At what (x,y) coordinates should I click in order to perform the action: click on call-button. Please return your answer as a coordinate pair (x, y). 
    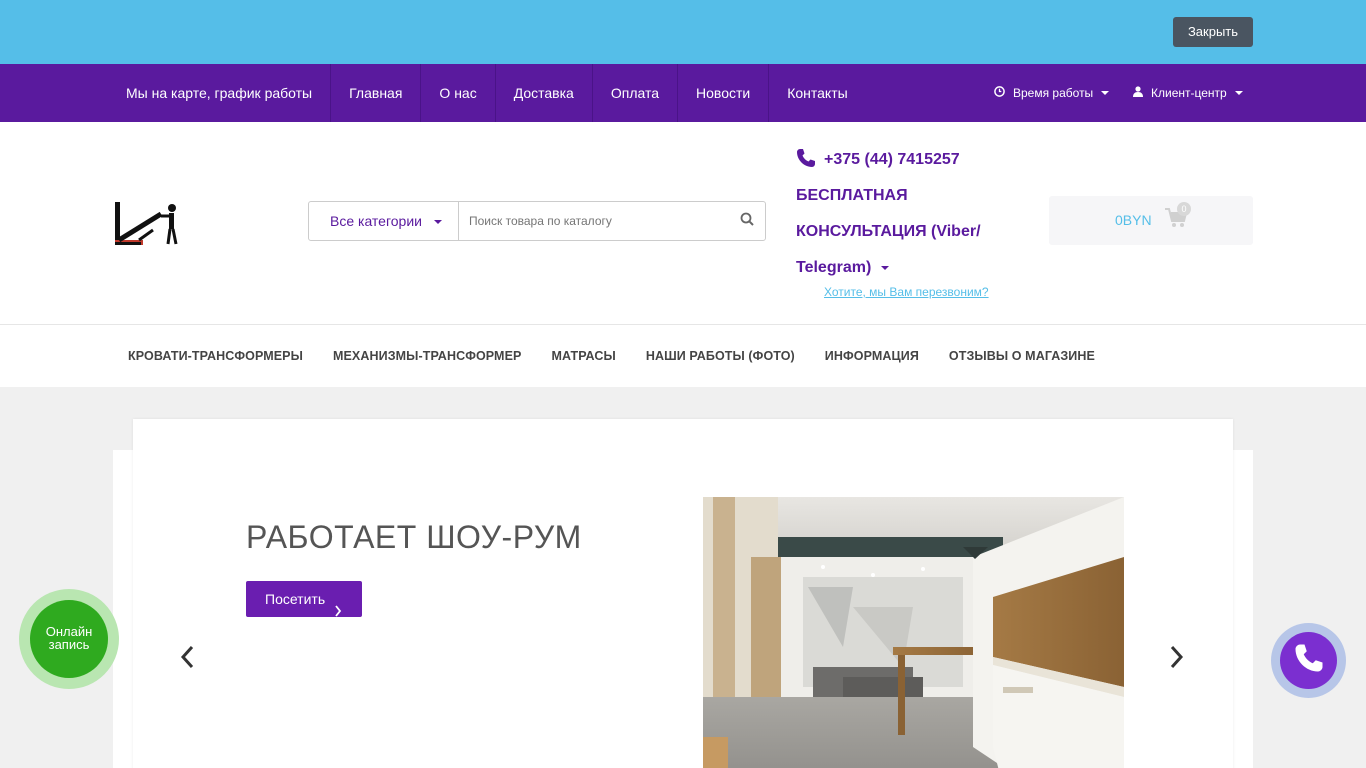
    Looking at the image, I should click on (1308, 660).